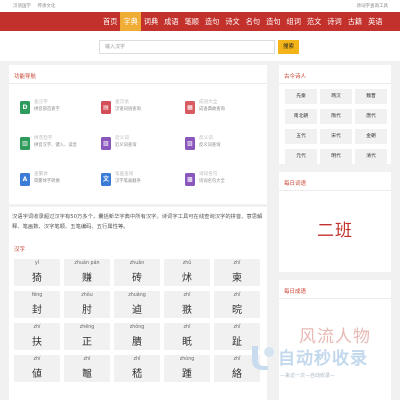 The height and width of the screenshot is (400, 400). What do you see at coordinates (47, 109) in the screenshot?
I see `function-desc: 拼音部首查字` at bounding box center [47, 109].